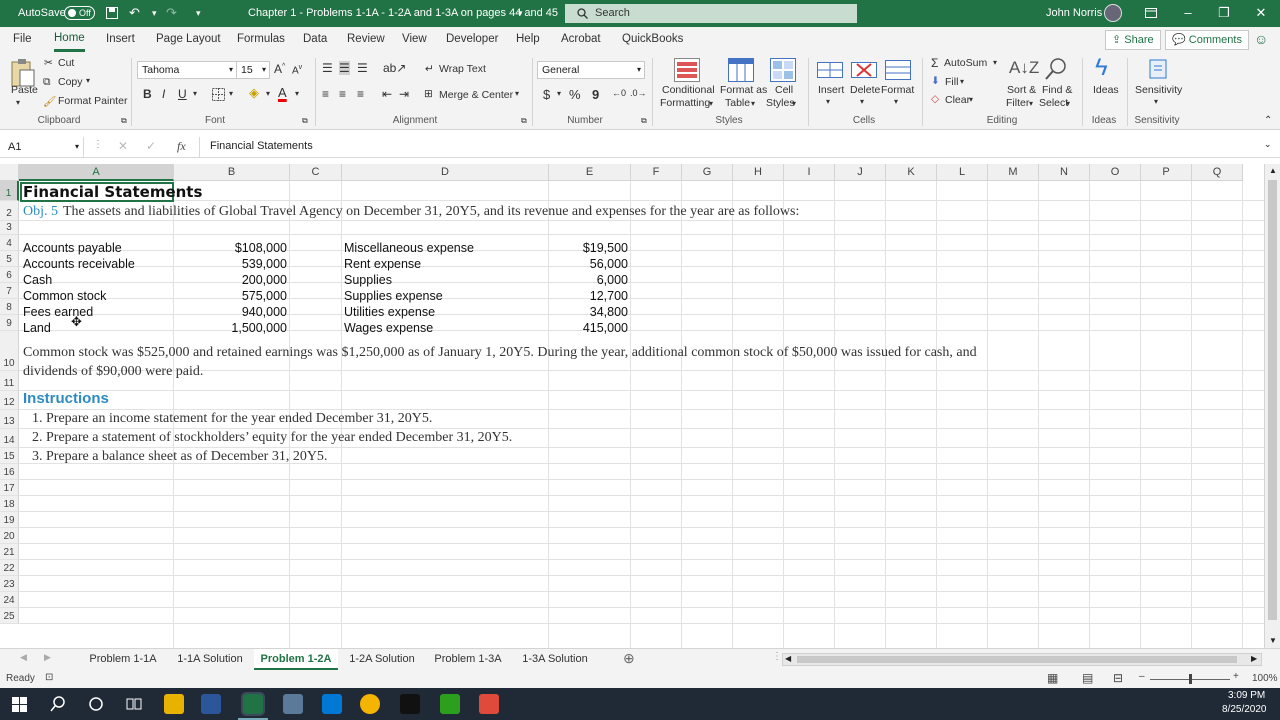 The image size is (1280, 720). I want to click on increase-indent-icon: ⇥, so click(404, 94).